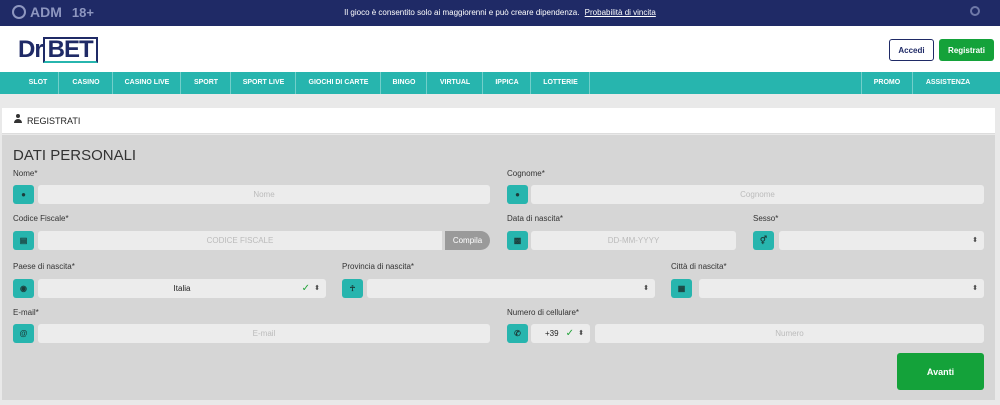  What do you see at coordinates (378, 266) in the screenshot?
I see `provincia-label: Provincia di nascita*` at bounding box center [378, 266].